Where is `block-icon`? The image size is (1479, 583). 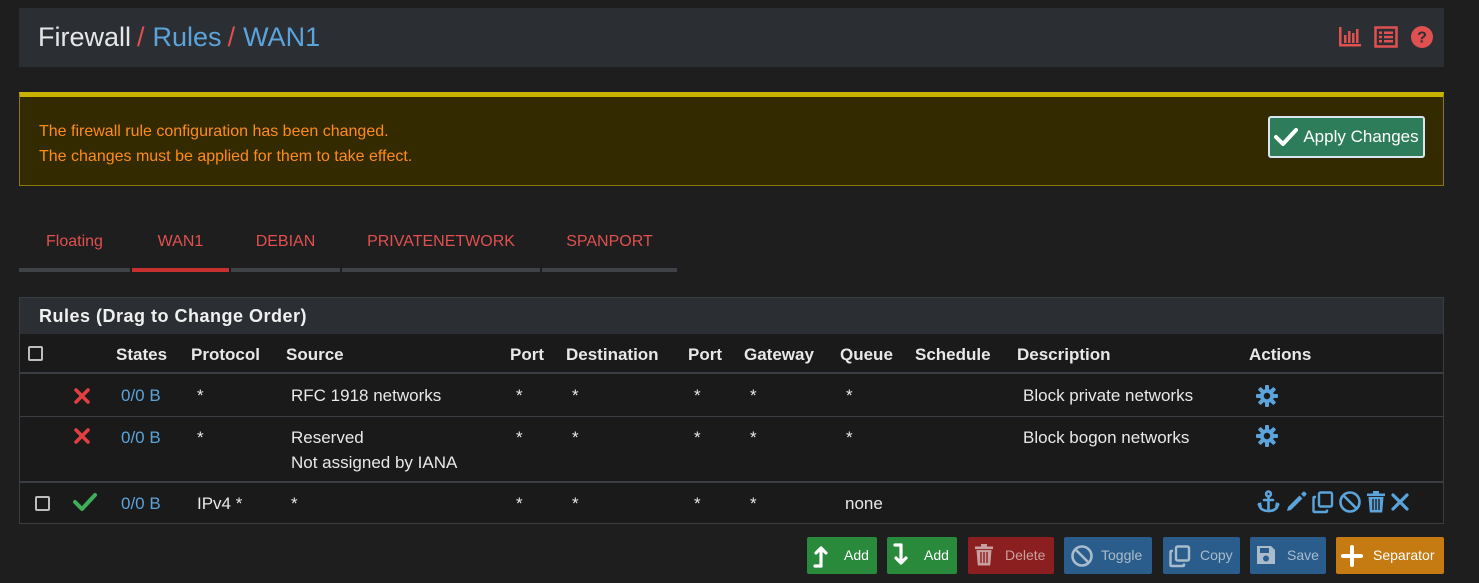
block-icon is located at coordinates (82, 436).